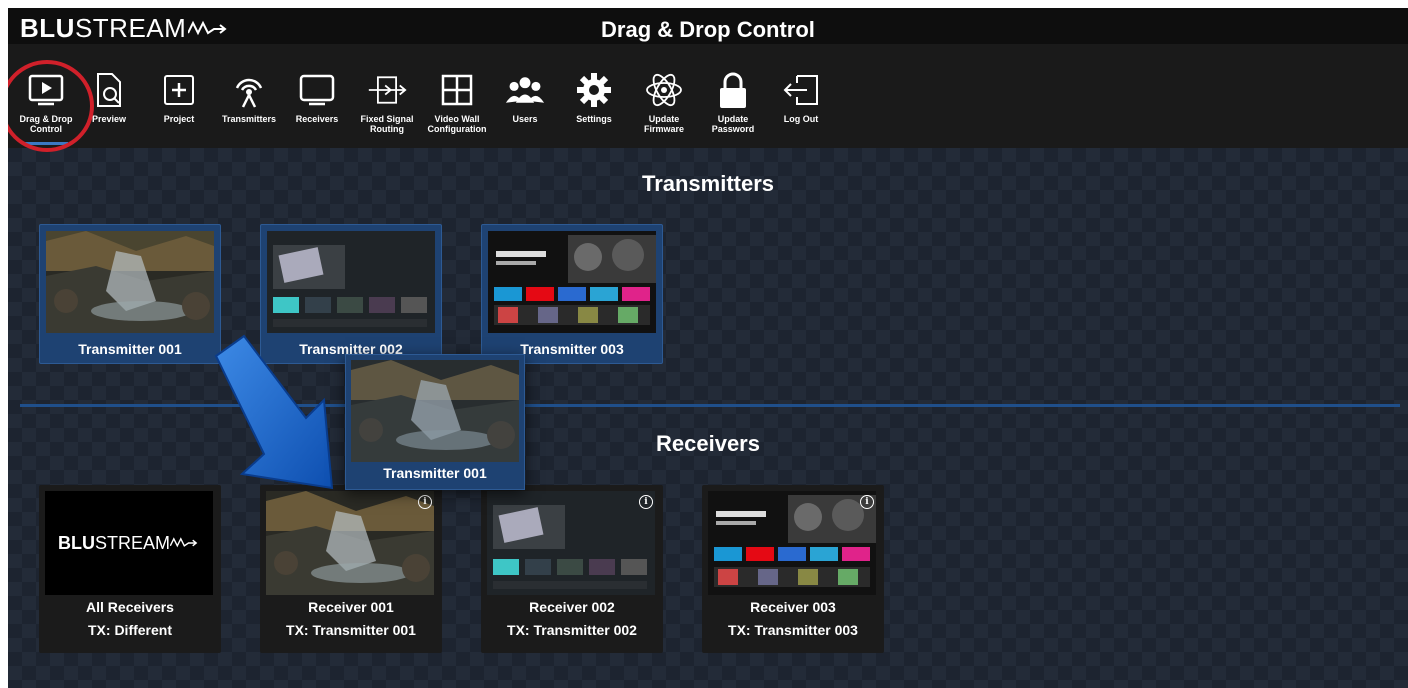 The image size is (1408, 688). Describe the element at coordinates (793, 630) in the screenshot. I see `receiver-source: TX: Transmitter 003` at that location.